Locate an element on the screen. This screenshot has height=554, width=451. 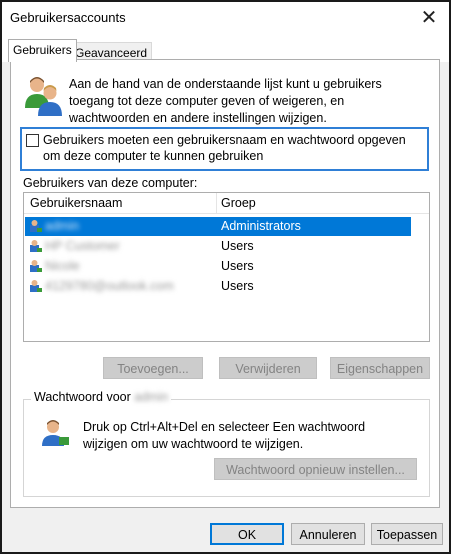
window-title: Gebruikersaccounts is located at coordinates (68, 17).